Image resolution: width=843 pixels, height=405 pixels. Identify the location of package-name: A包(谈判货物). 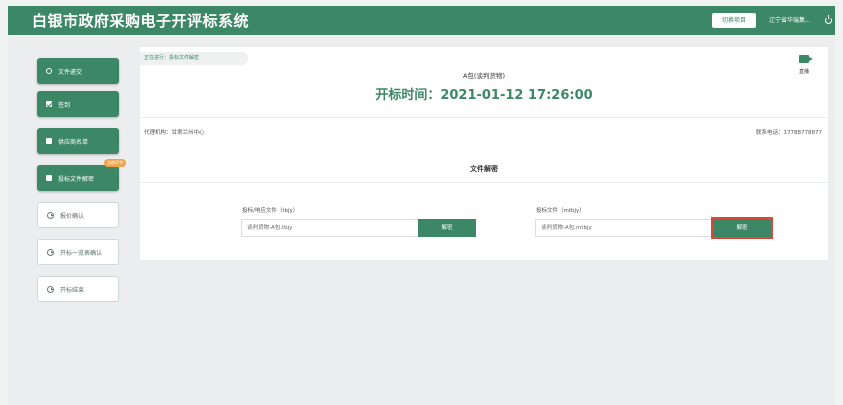
(484, 76).